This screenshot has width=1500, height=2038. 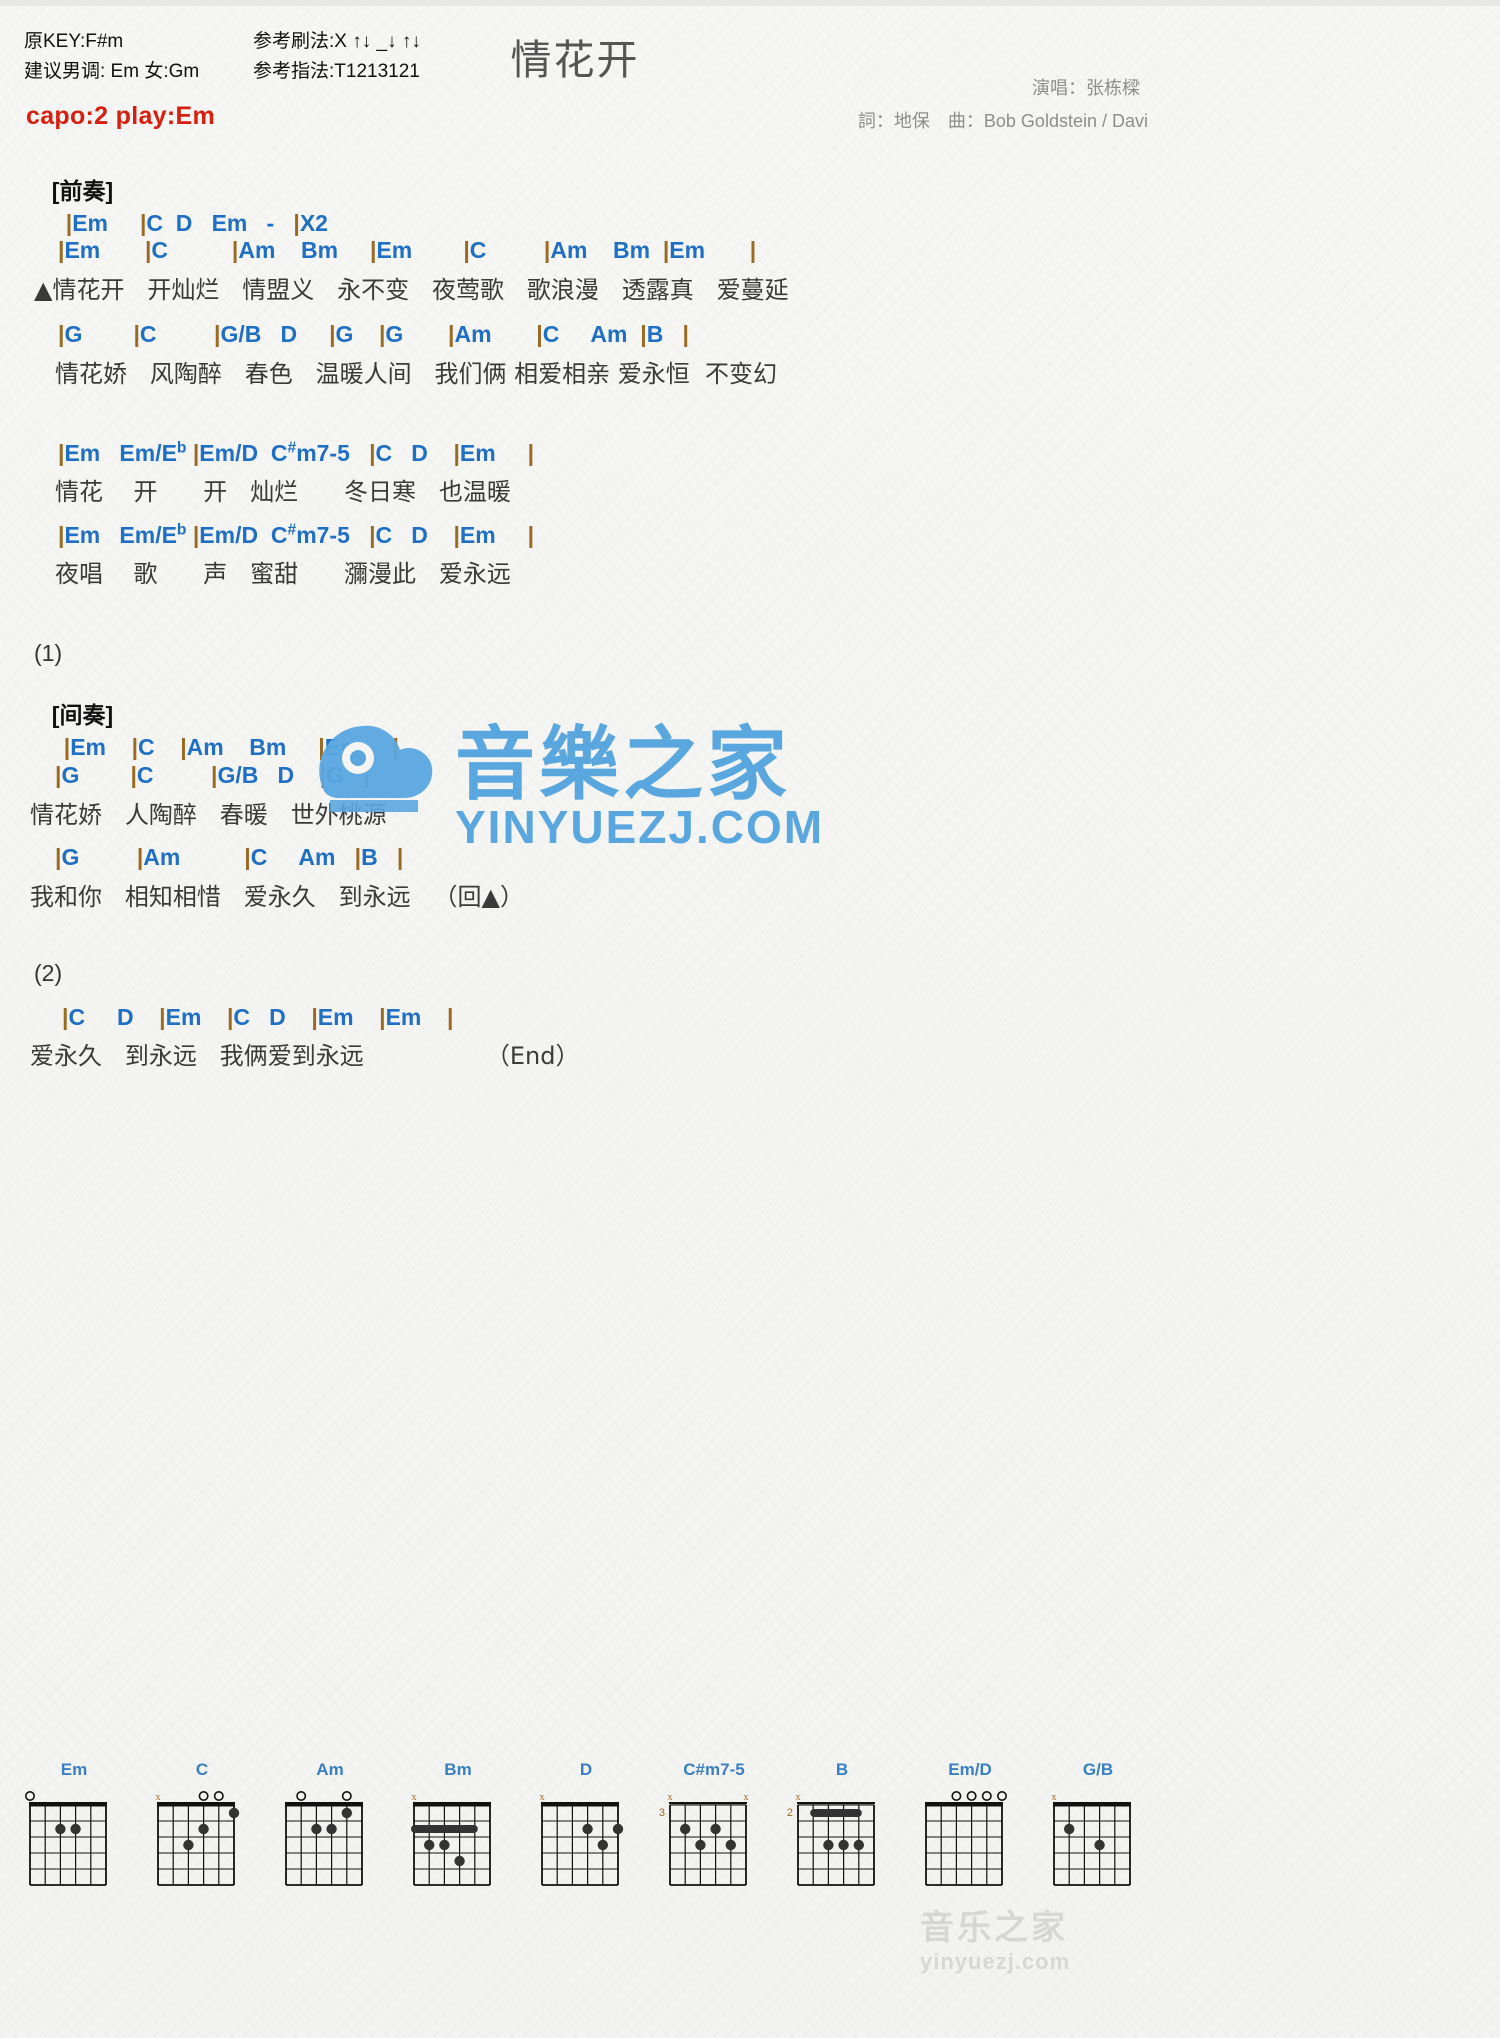 I want to click on chord-diagram-label: D, so click(x=586, y=1769).